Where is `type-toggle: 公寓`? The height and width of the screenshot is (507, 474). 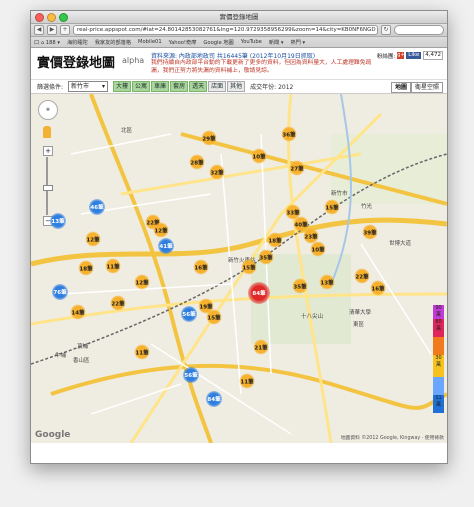
type-toggle: 公寓 is located at coordinates (141, 86).